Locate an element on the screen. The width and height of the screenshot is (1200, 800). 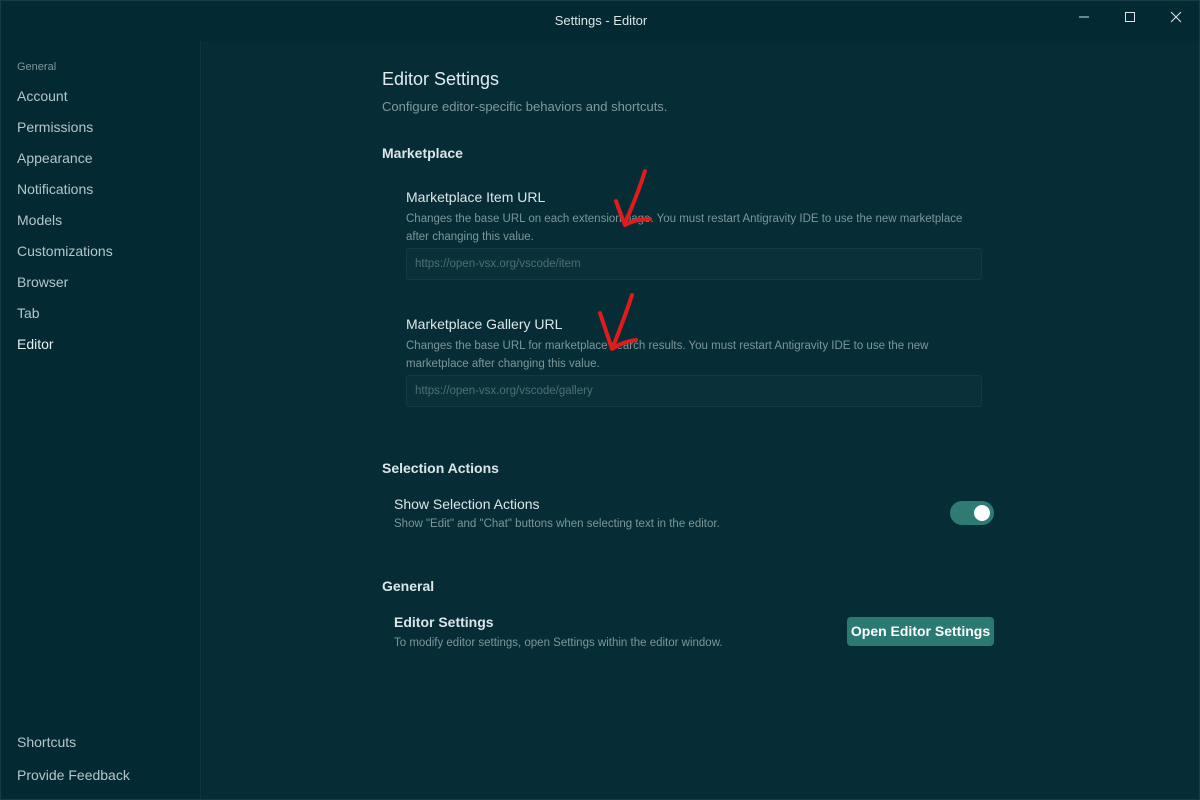
open-editor-settings-button: Open Editor Settings is located at coordinates (920, 631).